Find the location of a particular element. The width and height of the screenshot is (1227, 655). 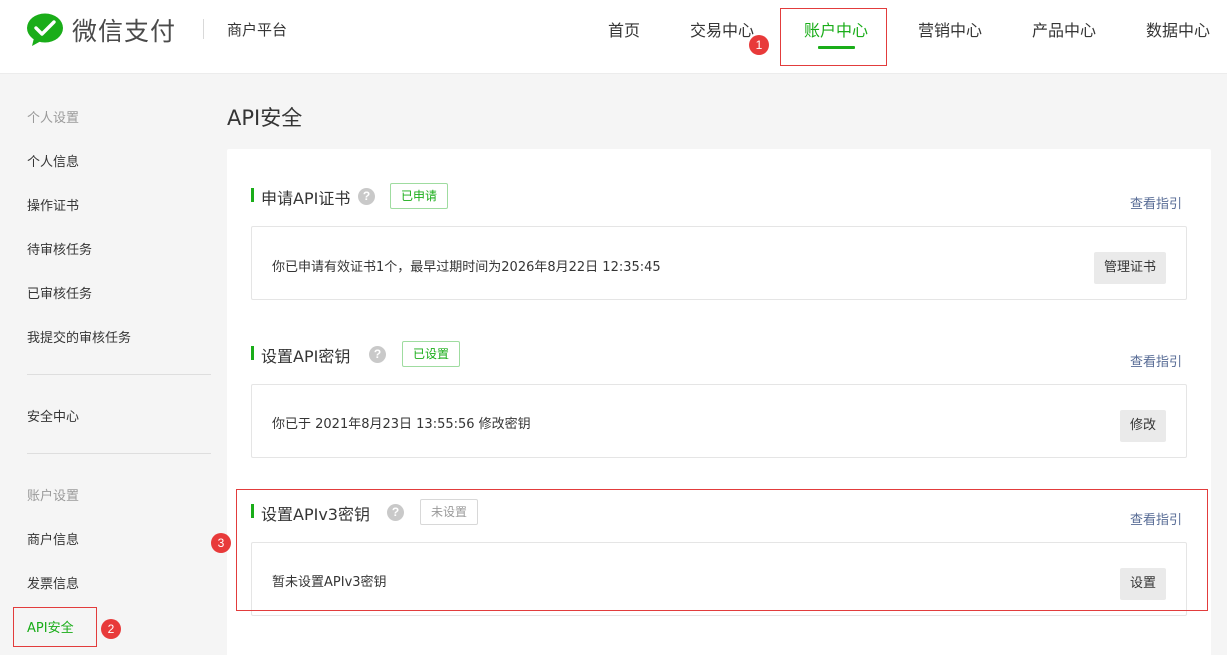

sidebar-group-personal: 个人设置 is located at coordinates (53, 118).